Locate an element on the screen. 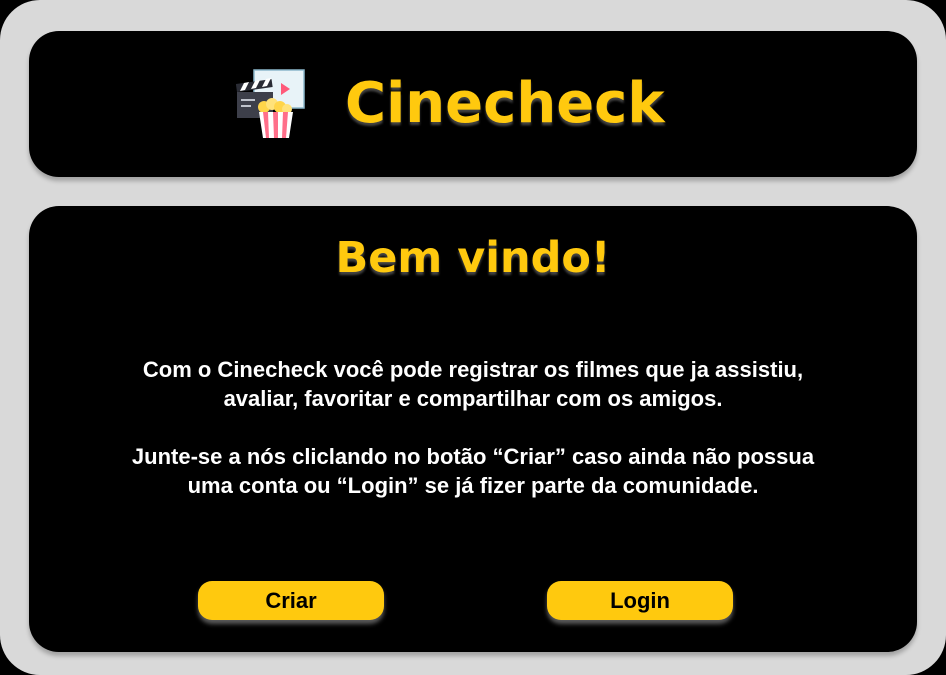  app-title: Cinecheck is located at coordinates (505, 103).